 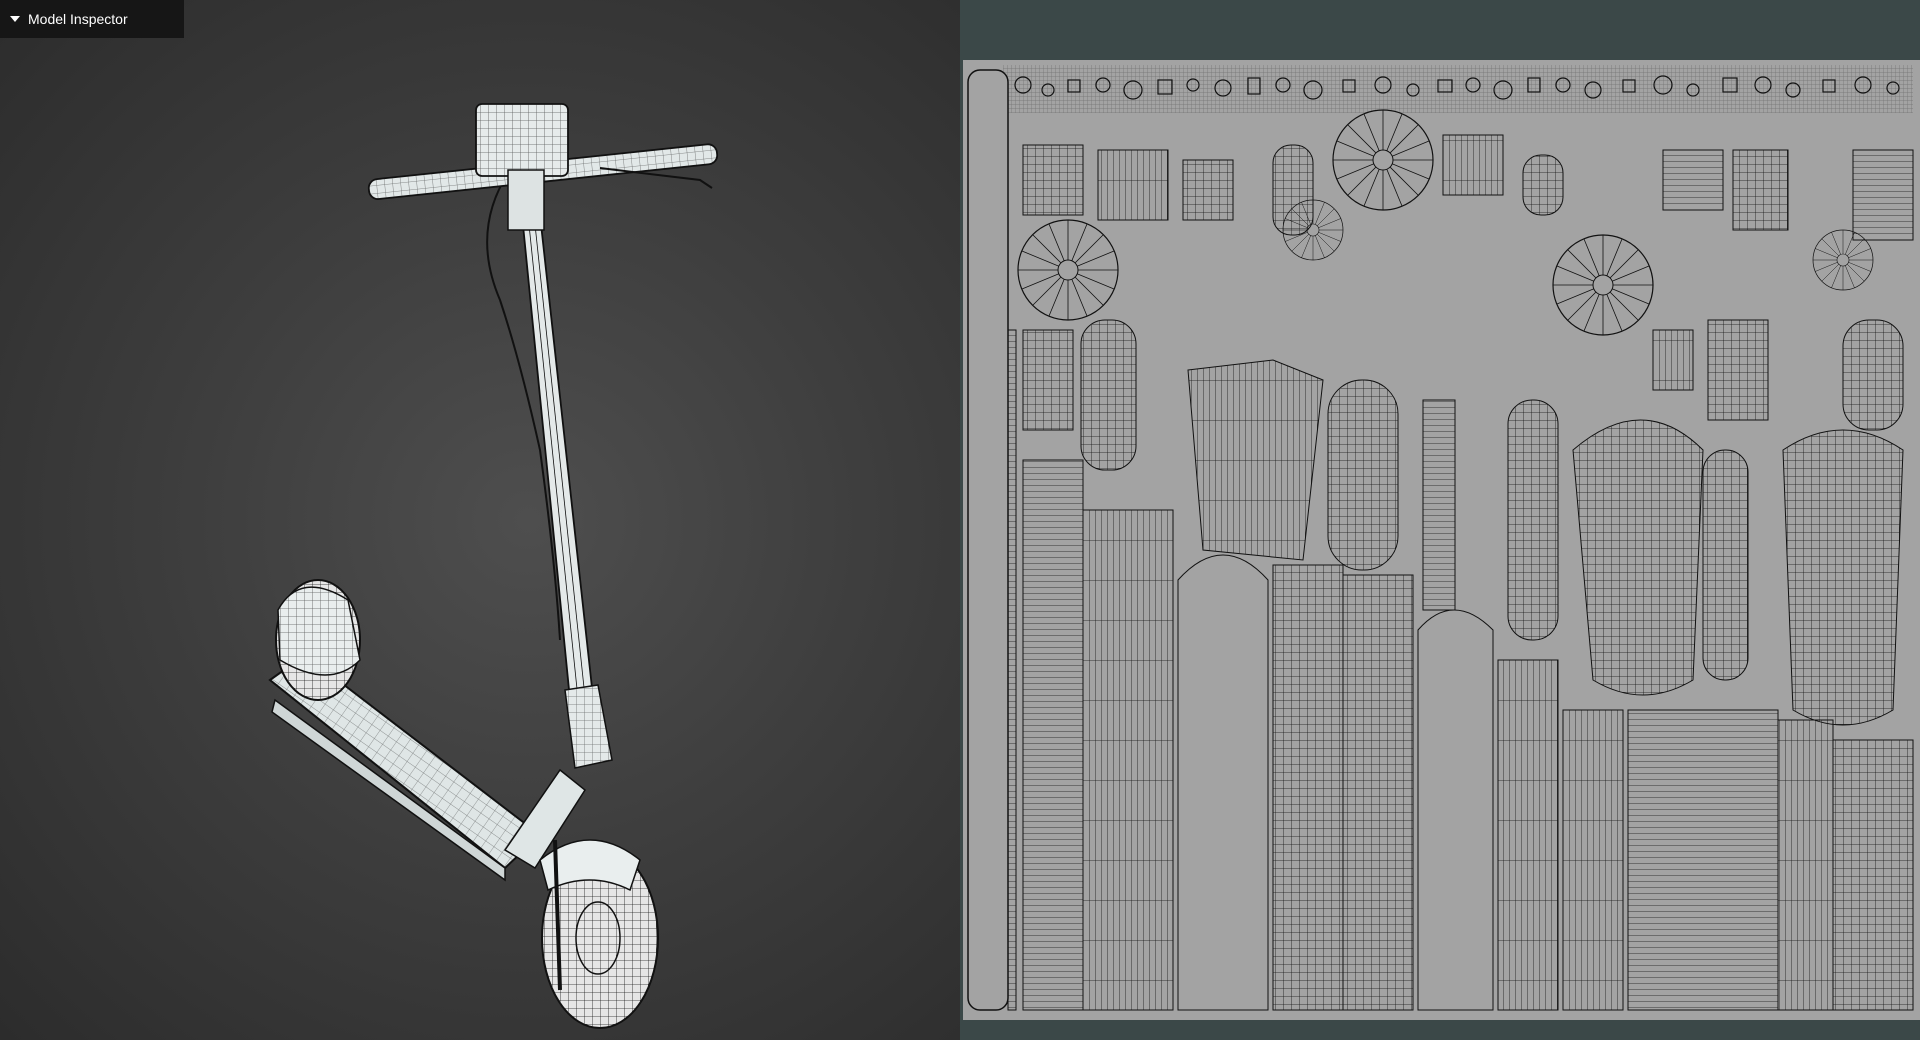 I want to click on caret-down-icon, so click(x=15, y=19).